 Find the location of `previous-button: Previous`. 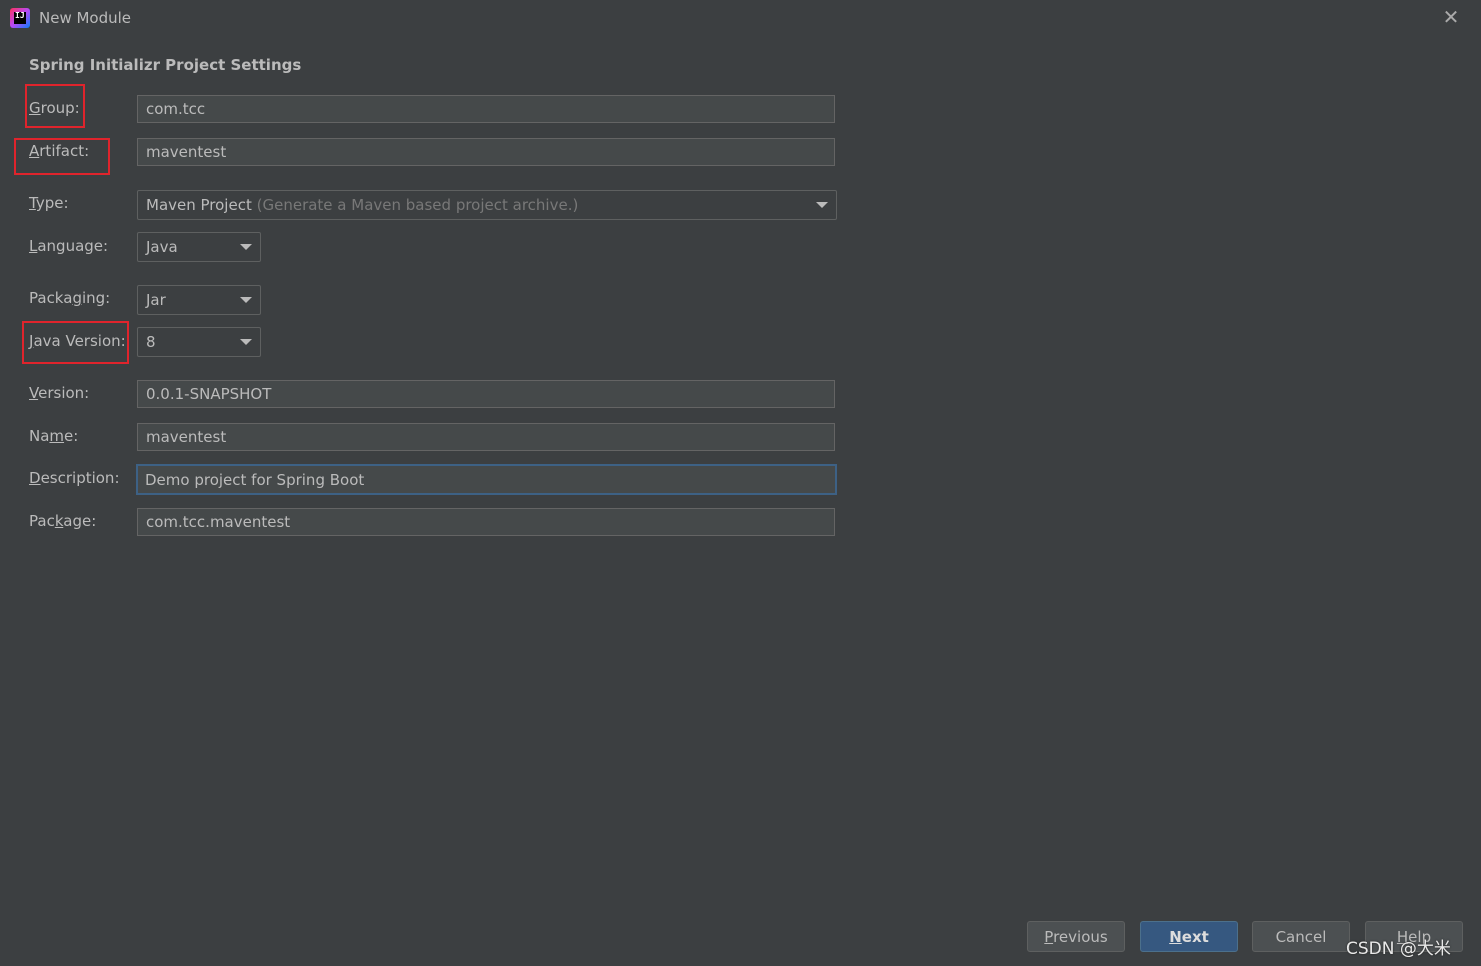

previous-button: Previous is located at coordinates (1076, 936).